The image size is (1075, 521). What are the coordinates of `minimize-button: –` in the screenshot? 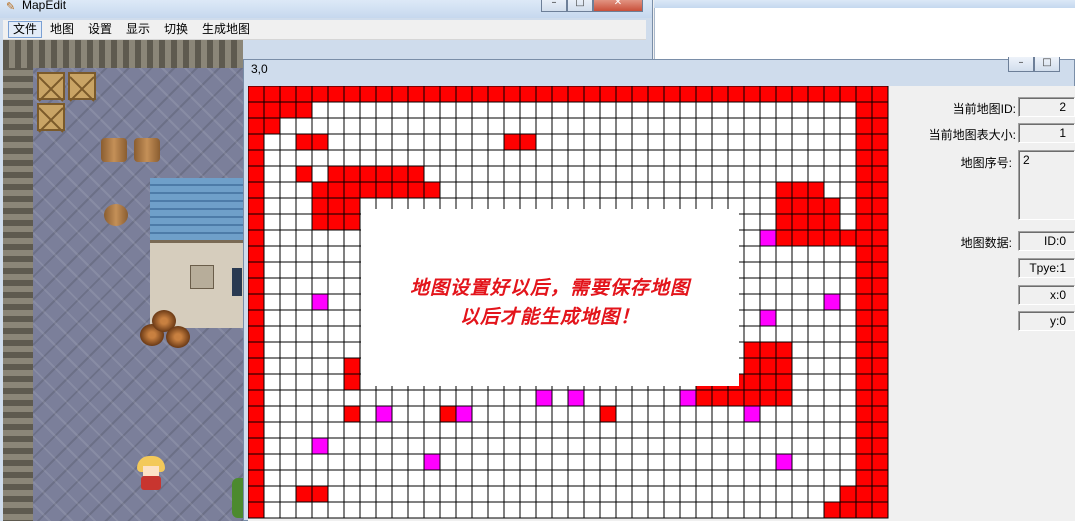 It's located at (554, 6).